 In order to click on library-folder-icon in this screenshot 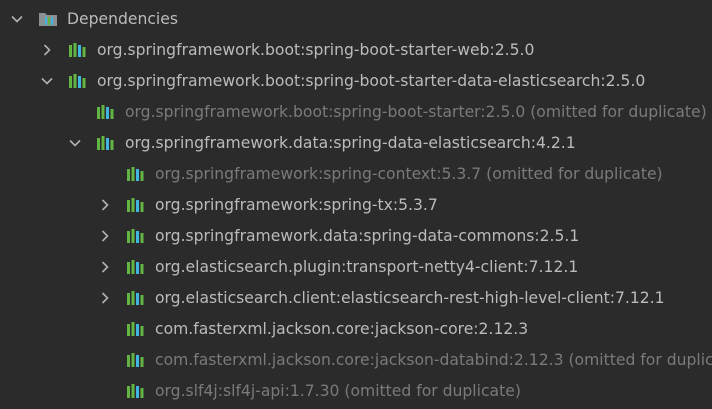, I will do `click(48, 19)`.